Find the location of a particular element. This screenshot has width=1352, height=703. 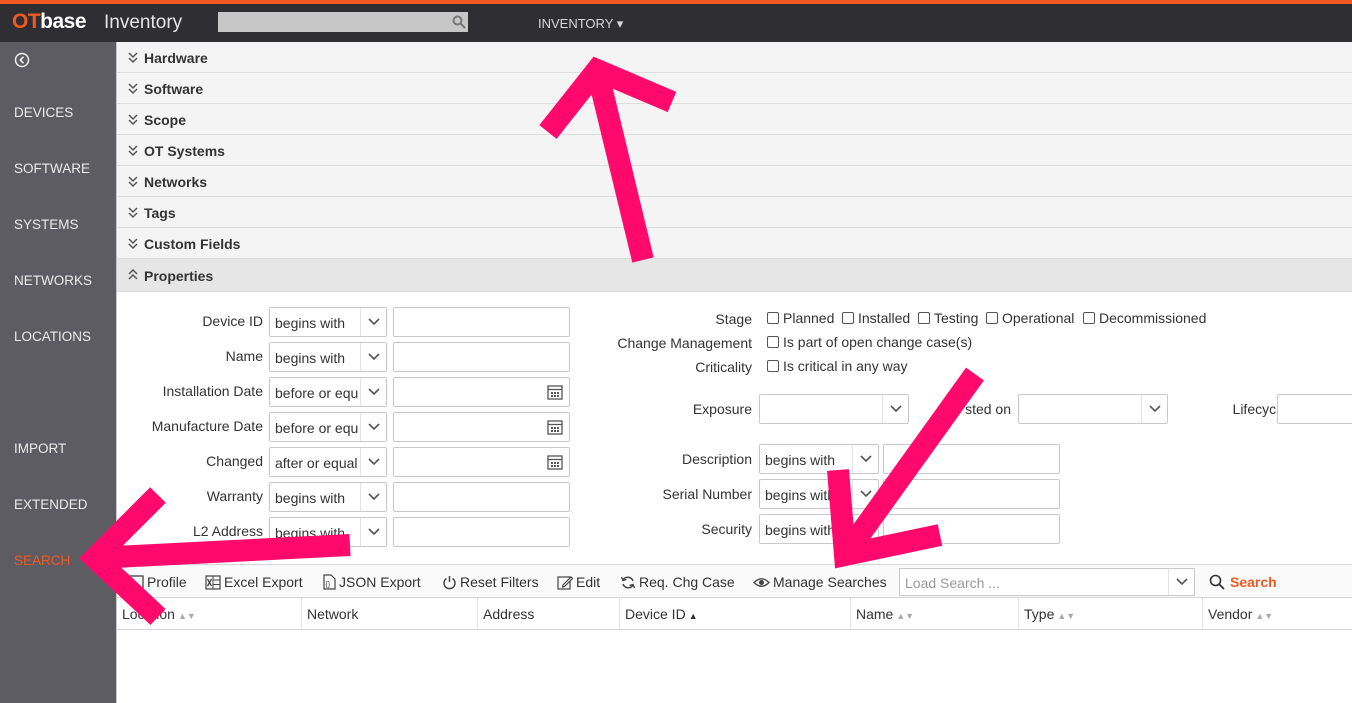

open-change-case-checkbox: Is part of open change case(s) is located at coordinates (869, 342).